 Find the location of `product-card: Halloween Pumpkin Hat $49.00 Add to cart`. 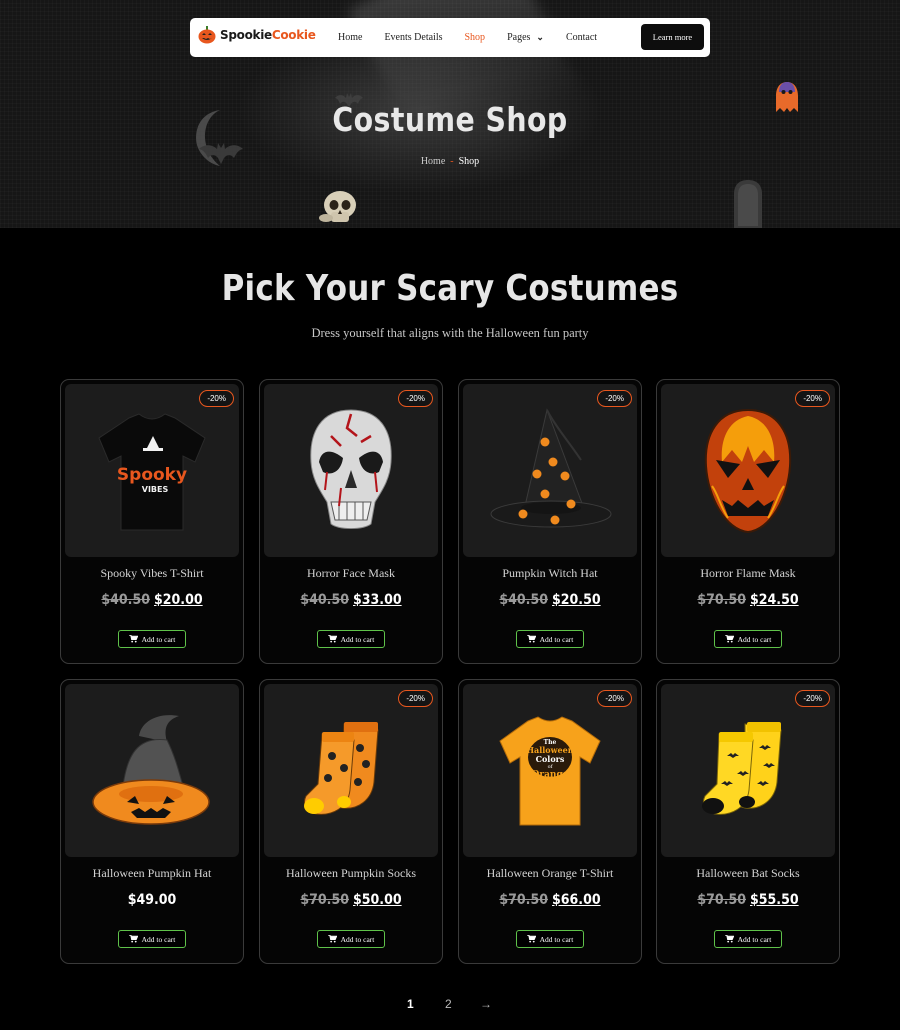

product-card: Halloween Pumpkin Hat $49.00 Add to cart is located at coordinates (152, 821).